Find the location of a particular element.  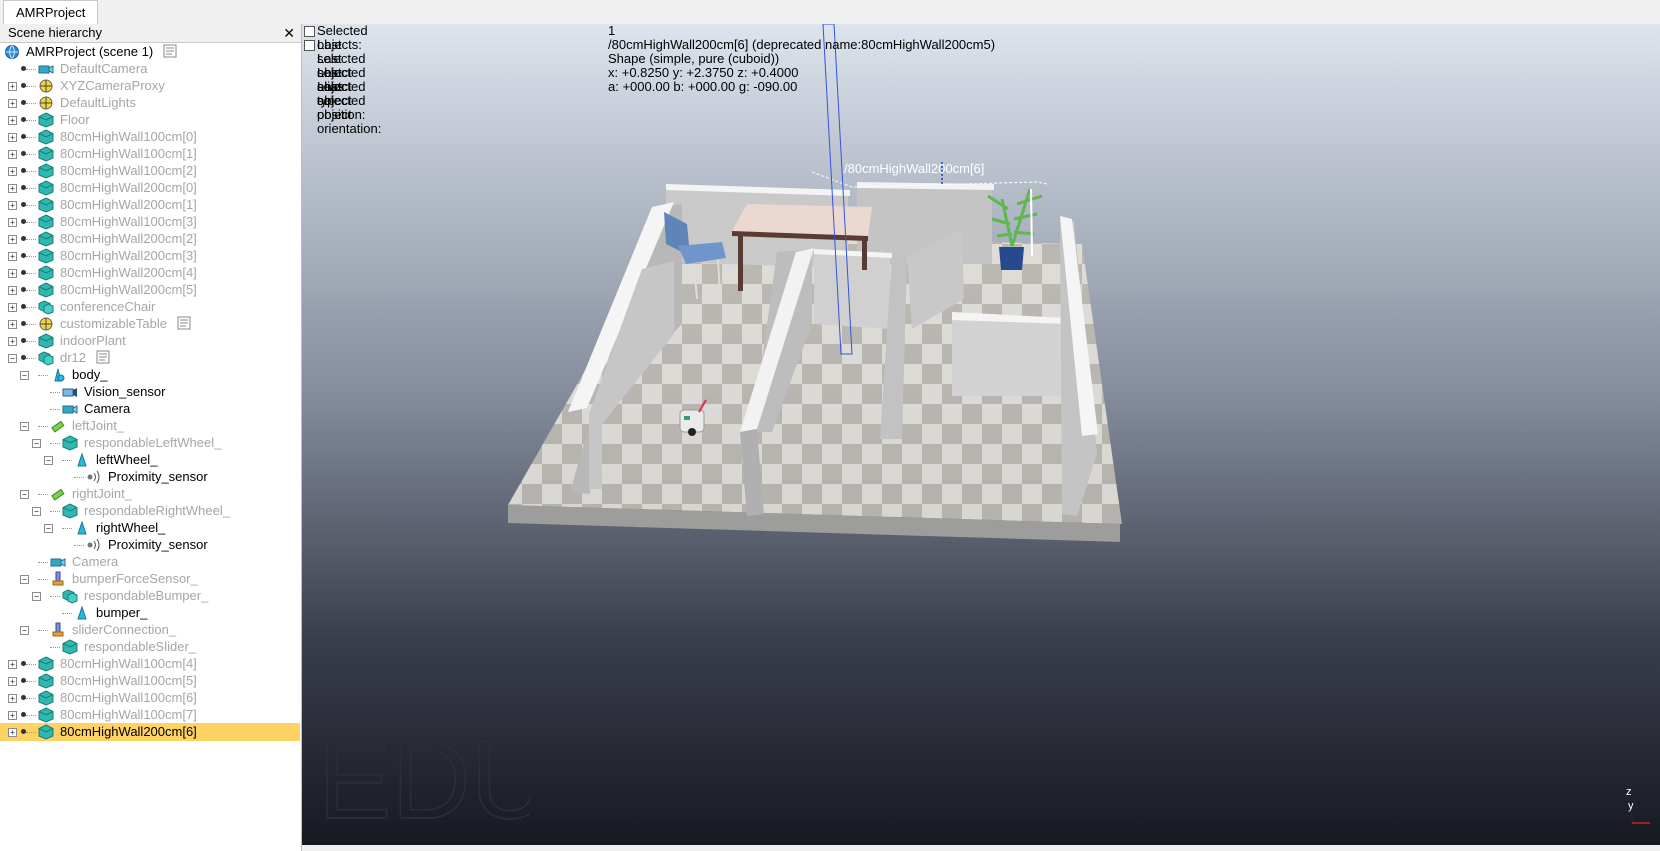

tree-item: +80cmHighWall100cm[4] is located at coordinates (150, 664).